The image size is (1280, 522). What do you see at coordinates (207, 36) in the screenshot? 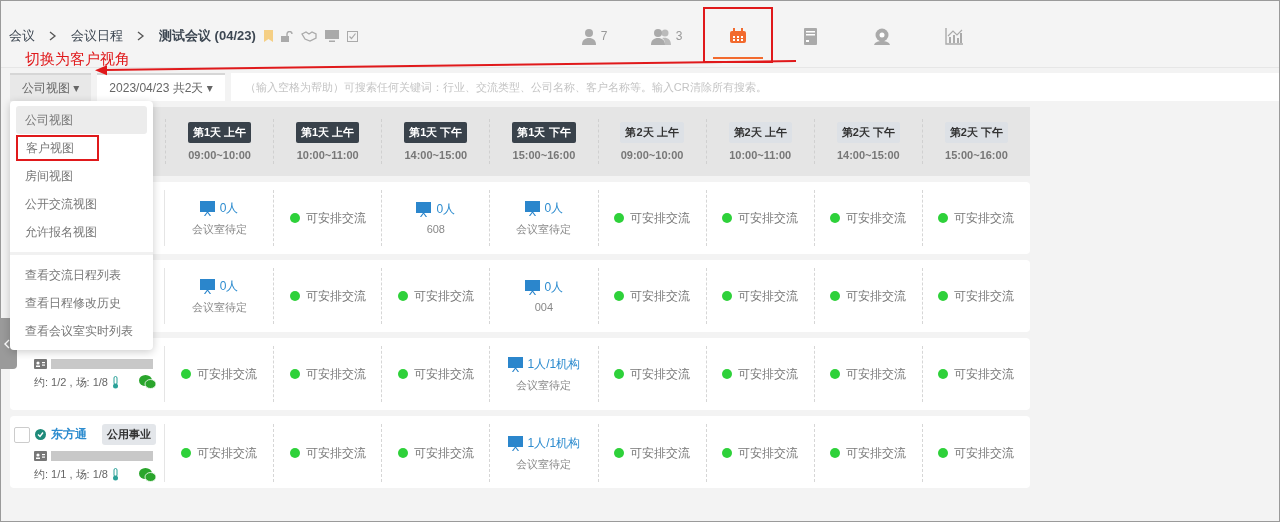
I see `breadcrumb-link: 测试会议 (04/23)` at bounding box center [207, 36].